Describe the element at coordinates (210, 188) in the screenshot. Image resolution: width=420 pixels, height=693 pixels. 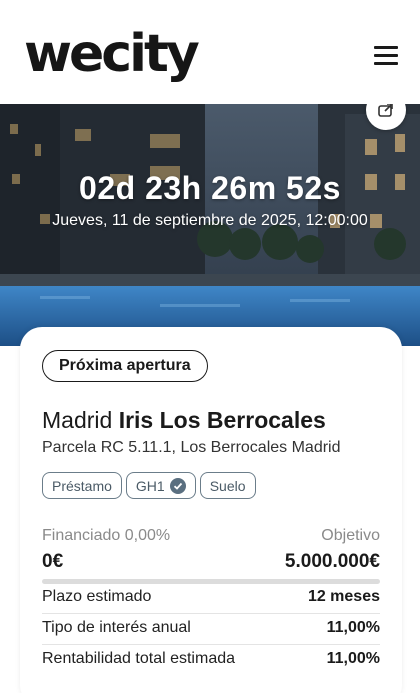
I see `countdown-timer: 02d 23h 26m 52s` at that location.